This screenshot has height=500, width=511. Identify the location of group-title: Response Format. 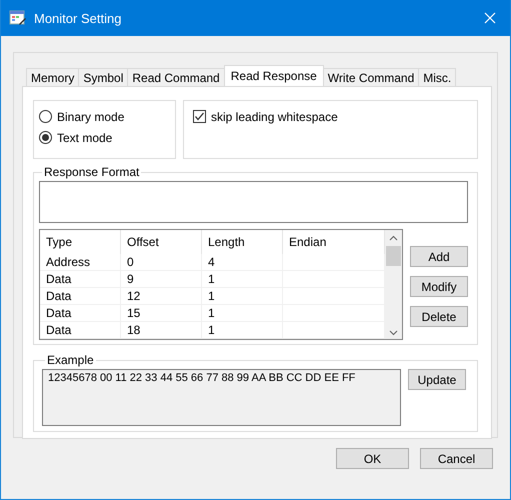
(91, 172).